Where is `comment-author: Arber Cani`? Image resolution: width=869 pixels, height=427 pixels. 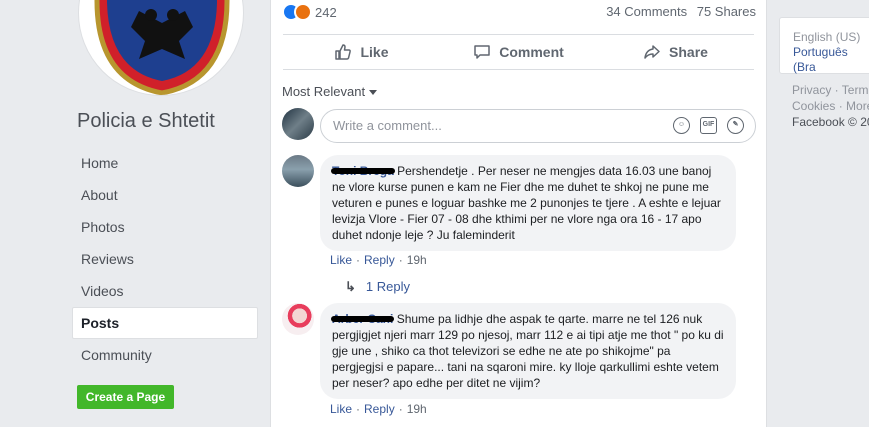
comment-author: Arber Cani is located at coordinates (363, 319).